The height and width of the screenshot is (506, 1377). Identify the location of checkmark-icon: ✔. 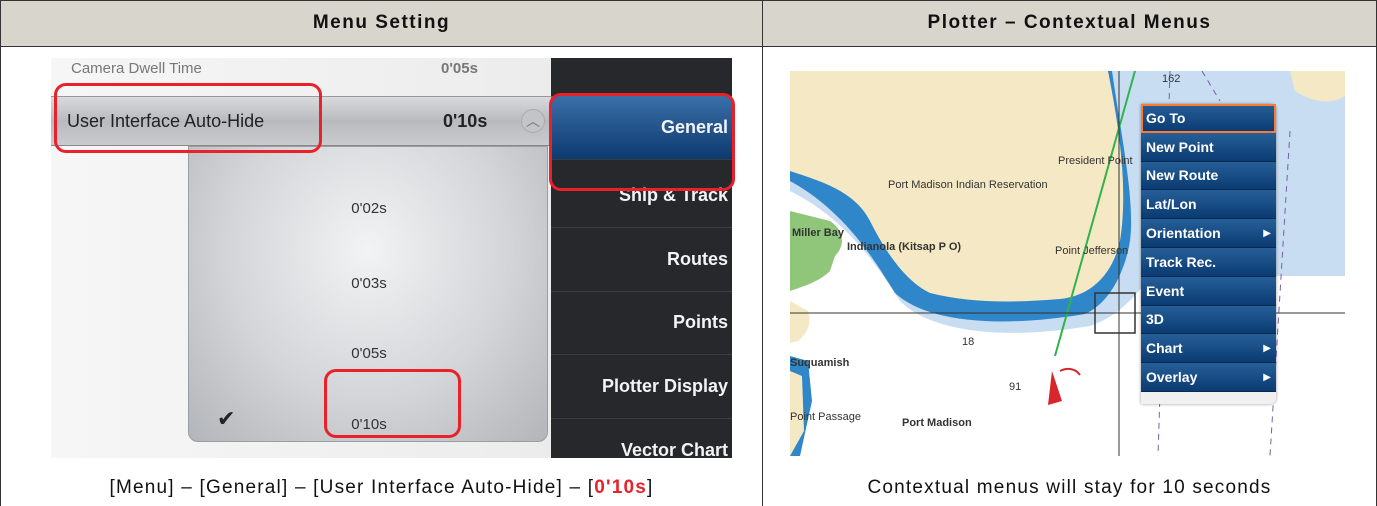
(226, 418).